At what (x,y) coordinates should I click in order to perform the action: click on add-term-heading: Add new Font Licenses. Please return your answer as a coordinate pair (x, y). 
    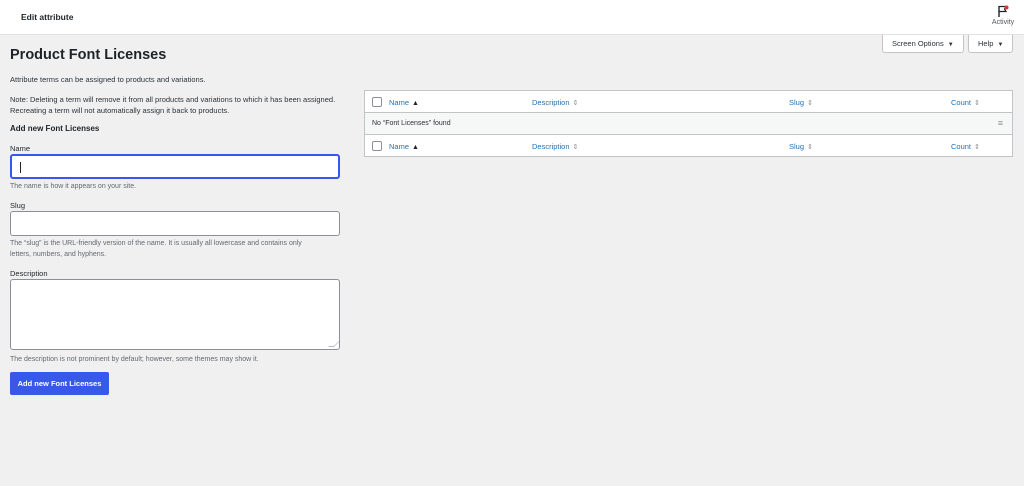
    Looking at the image, I should click on (55, 128).